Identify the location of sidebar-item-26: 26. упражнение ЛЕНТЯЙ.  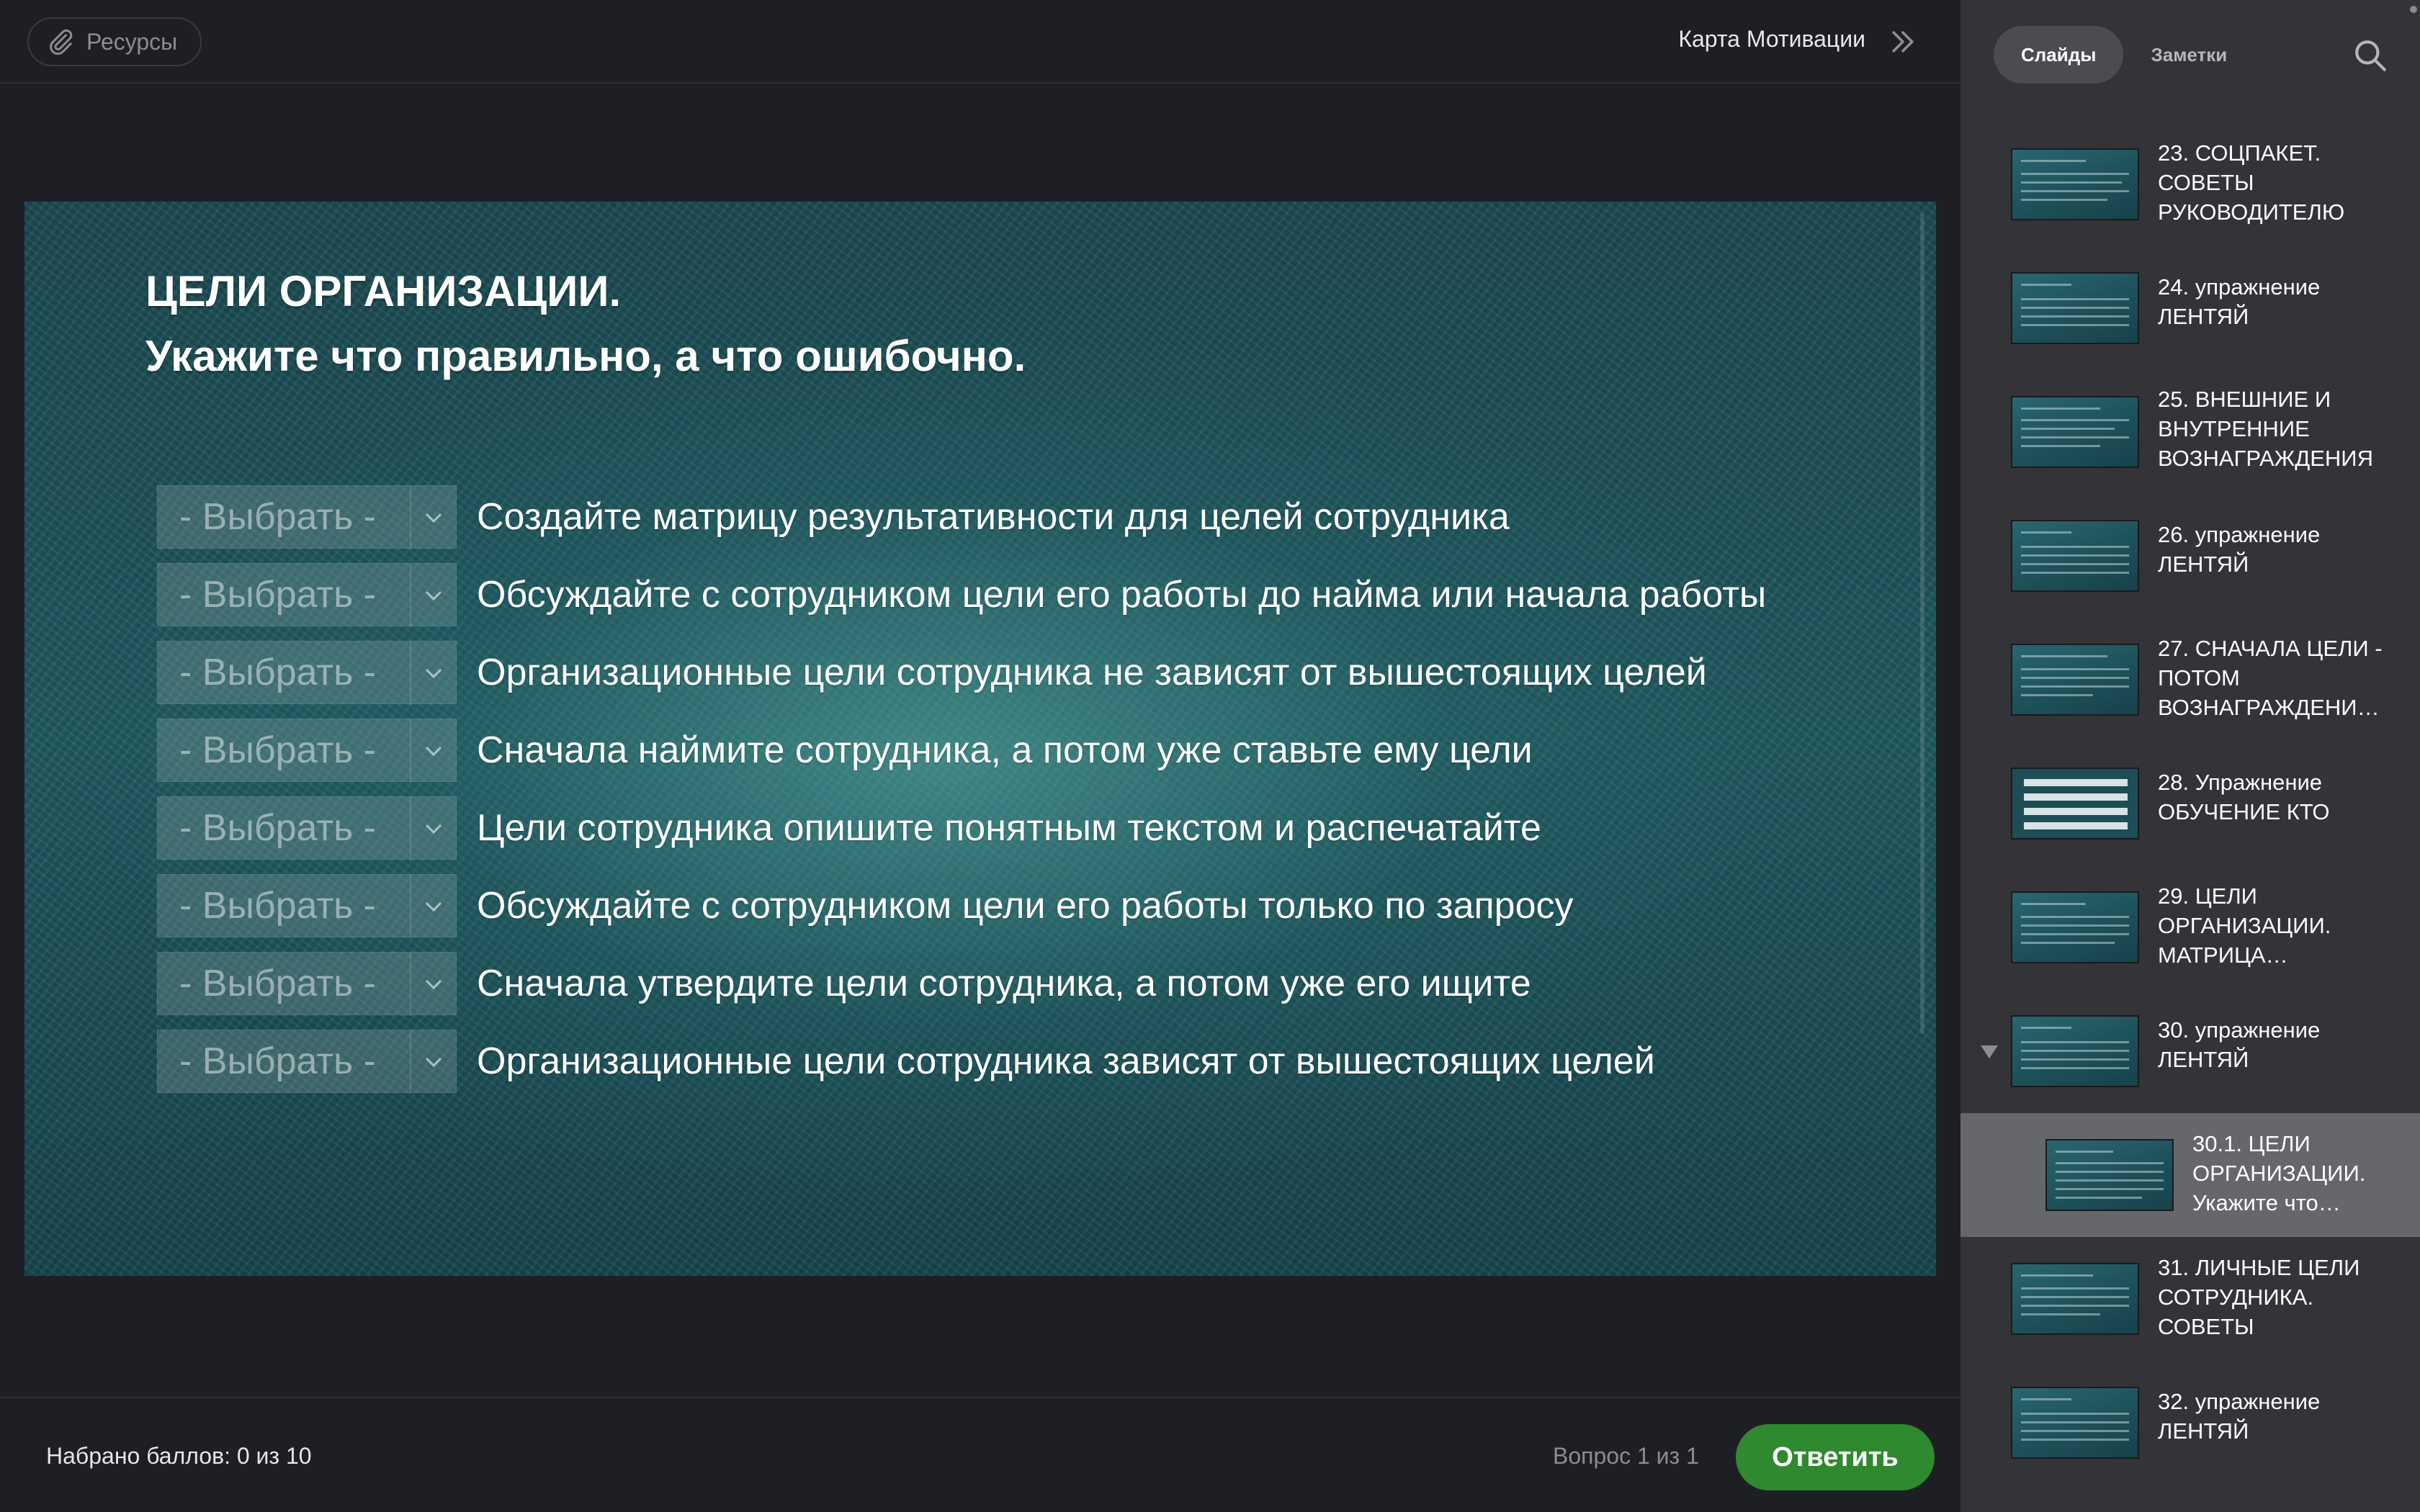
(2190, 556).